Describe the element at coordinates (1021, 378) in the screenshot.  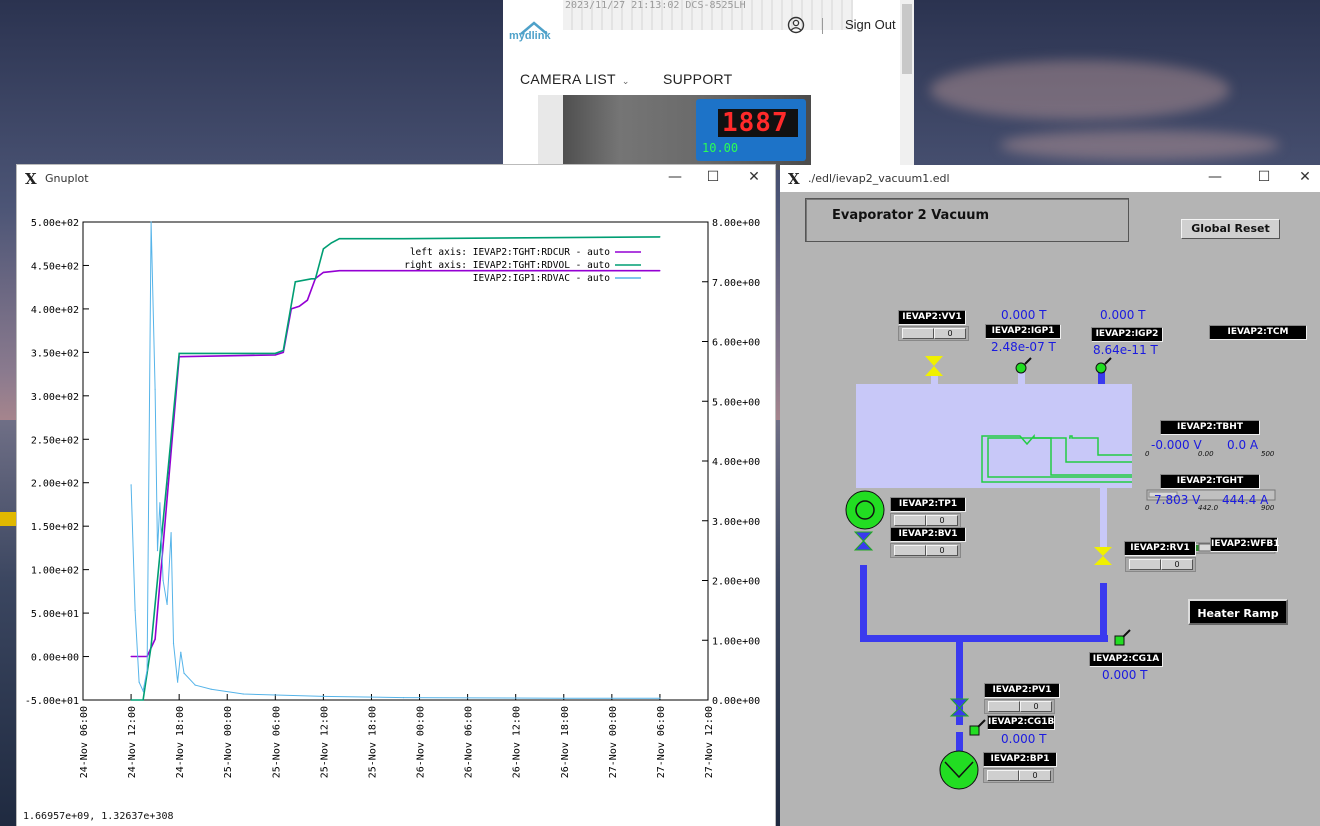
I see `igp1-port` at that location.